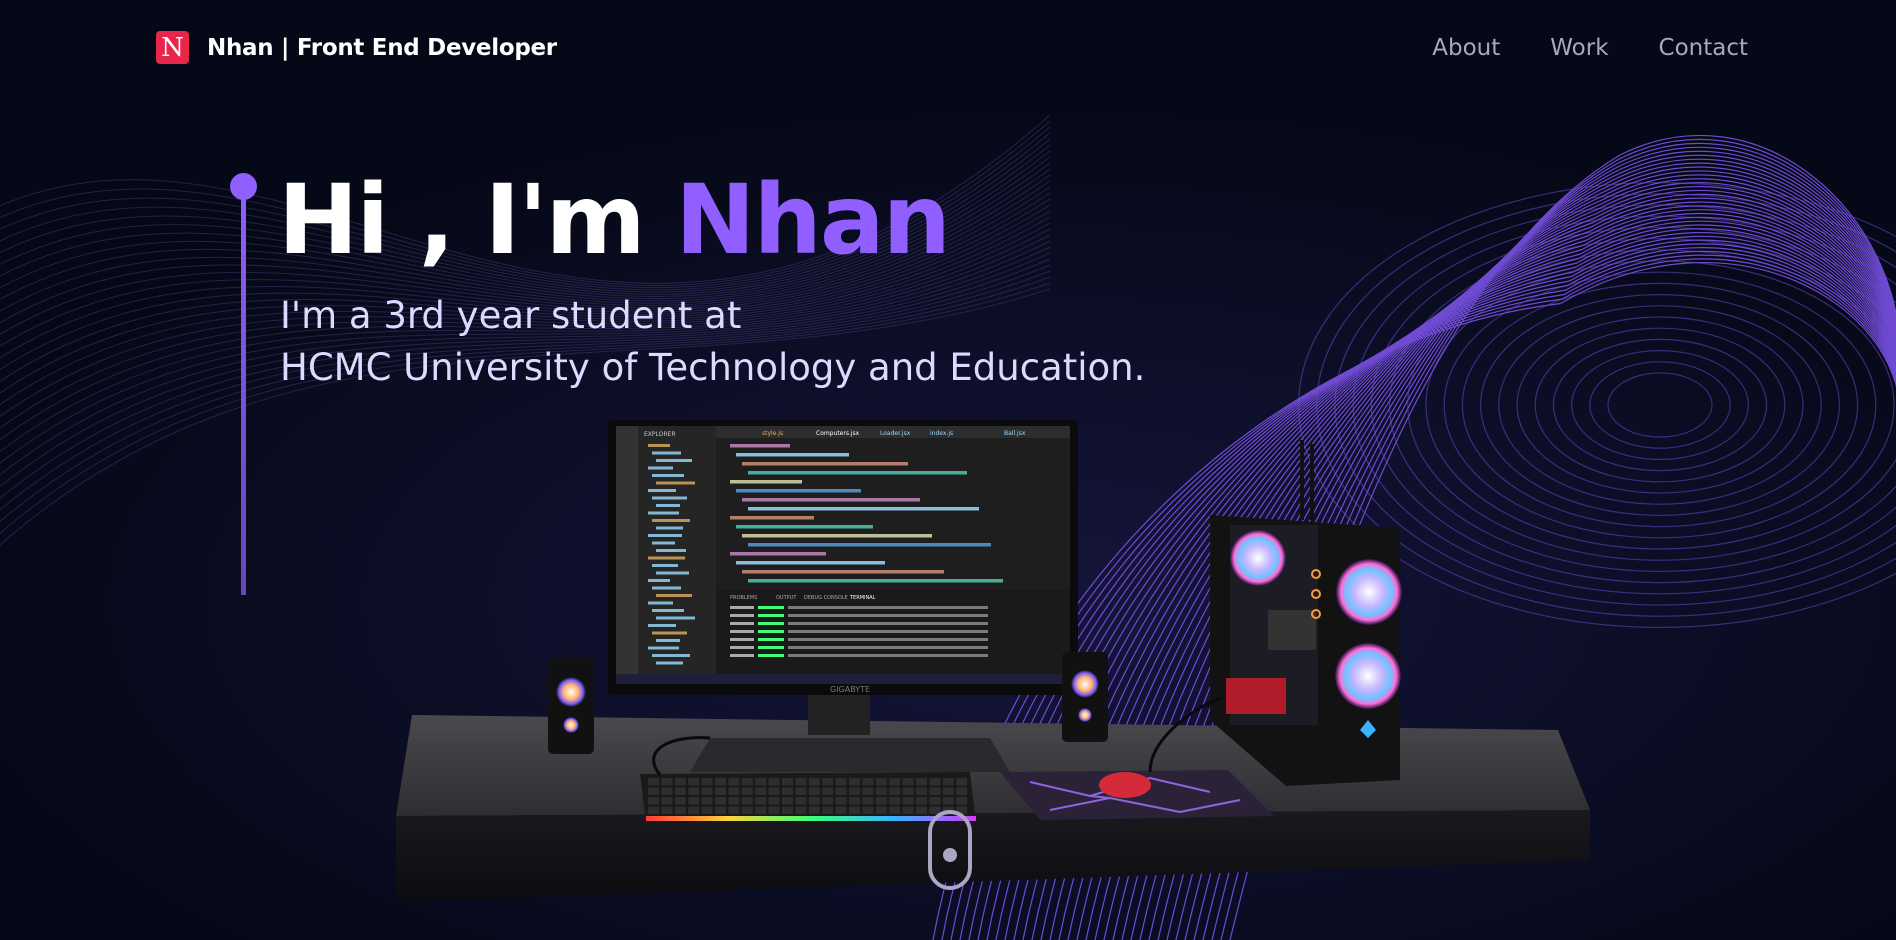 This screenshot has height=940, width=1896. I want to click on nav-links: About Work Contact, so click(1590, 48).